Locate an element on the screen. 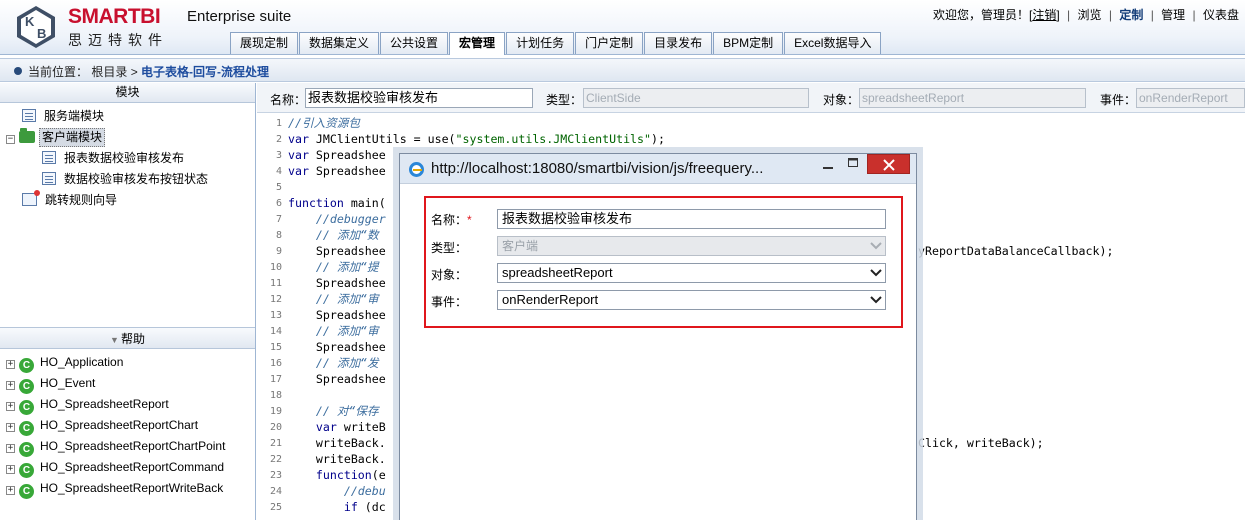 The image size is (1245, 520). dialog-object-select: spreadsheetReport is located at coordinates (691, 273).